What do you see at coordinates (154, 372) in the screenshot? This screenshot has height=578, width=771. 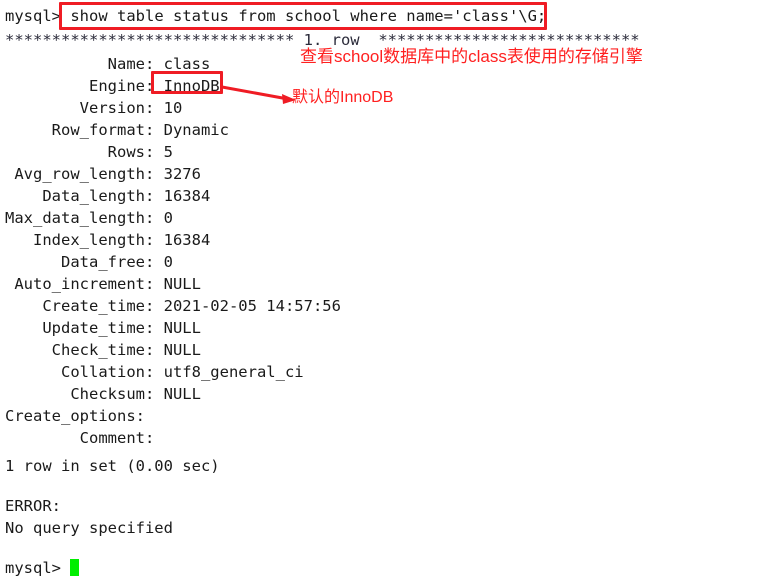 I see `field-line-collation: Collation: utf8_general_ci` at bounding box center [154, 372].